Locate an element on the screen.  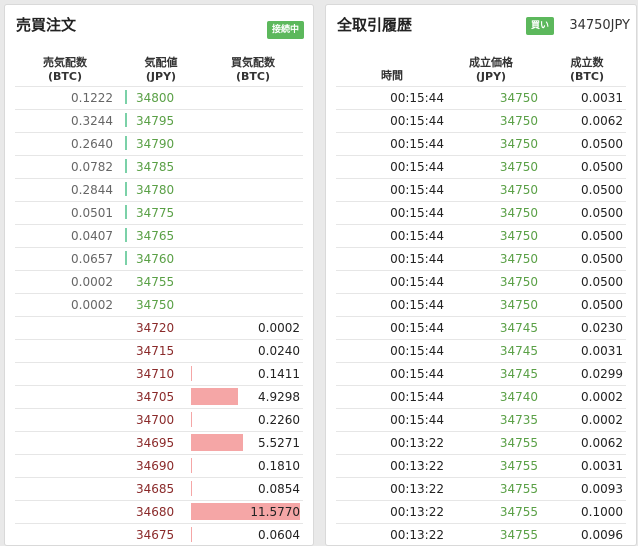
ask-row: 0.0782 34785 is located at coordinates (159, 166).